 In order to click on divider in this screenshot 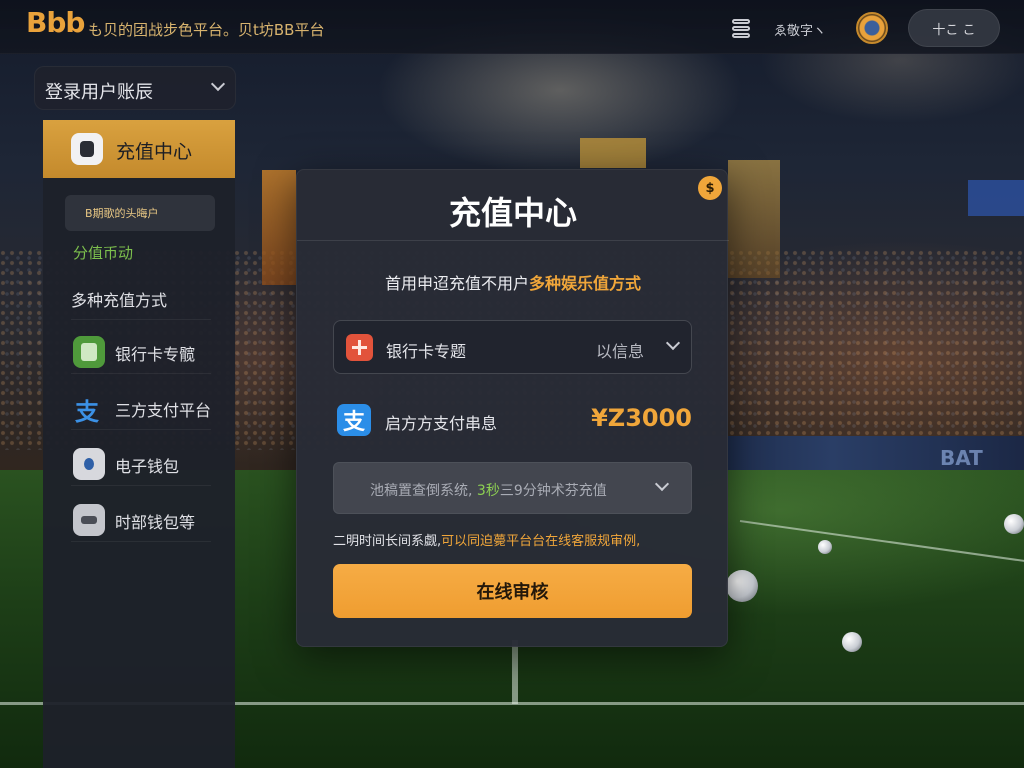, I will do `click(513, 240)`.